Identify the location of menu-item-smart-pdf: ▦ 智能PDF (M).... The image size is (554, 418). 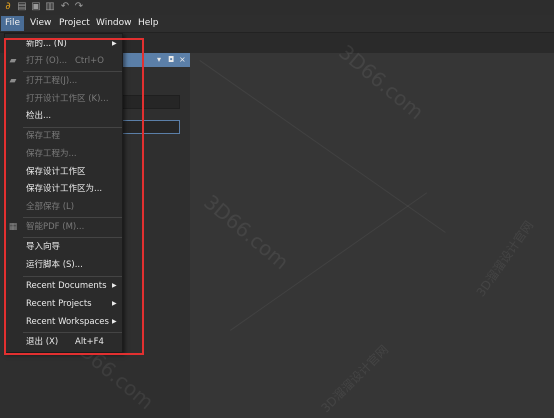
(63, 227).